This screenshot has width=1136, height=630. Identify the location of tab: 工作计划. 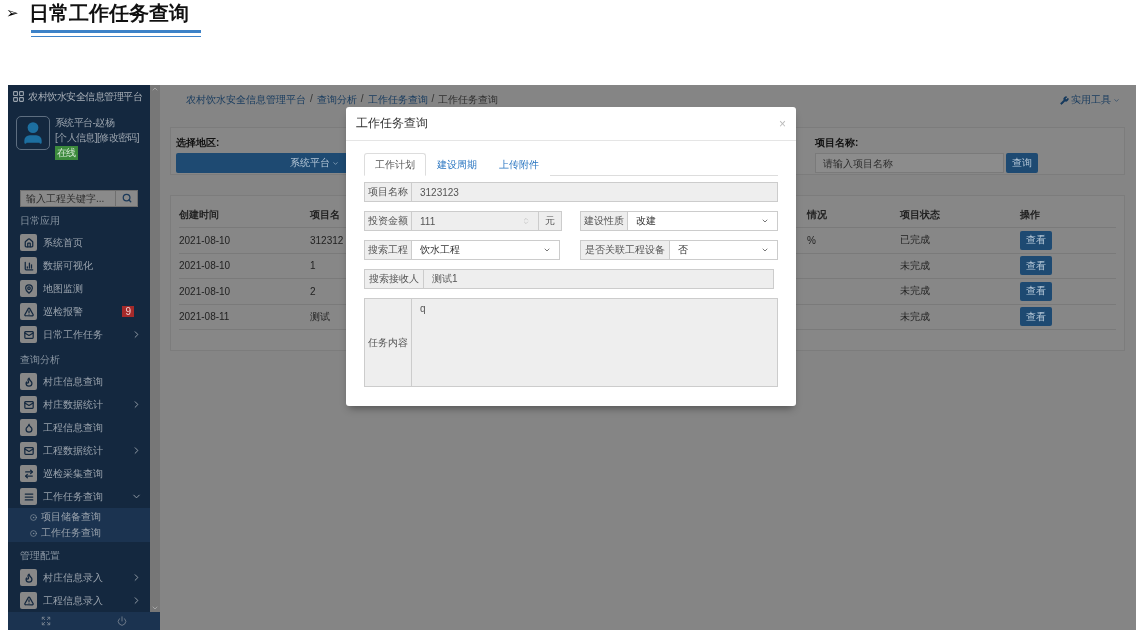
(395, 164).